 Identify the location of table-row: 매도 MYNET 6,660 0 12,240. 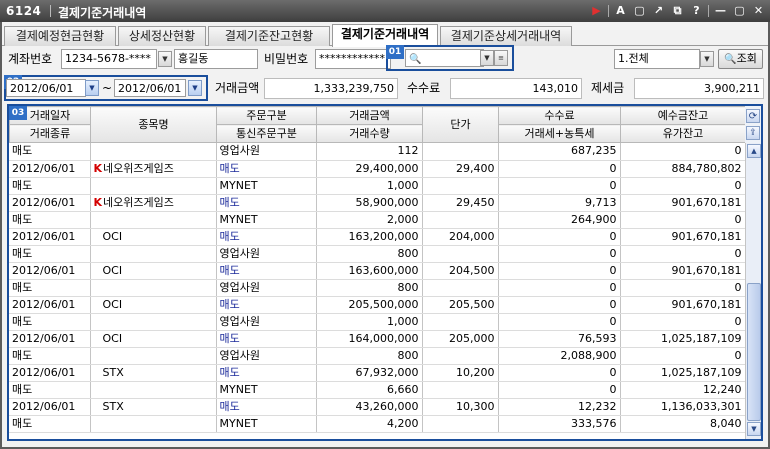
(377, 390).